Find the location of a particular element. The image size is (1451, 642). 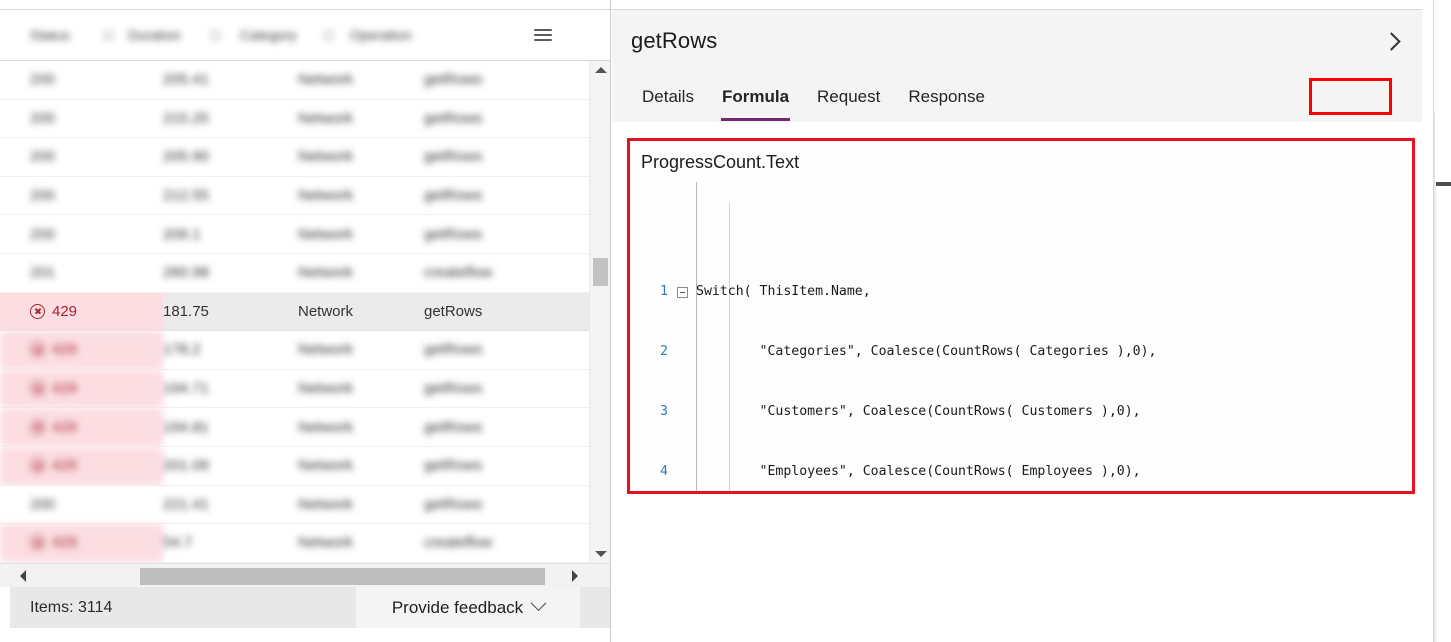

tab-formula: Formula is located at coordinates (755, 96).